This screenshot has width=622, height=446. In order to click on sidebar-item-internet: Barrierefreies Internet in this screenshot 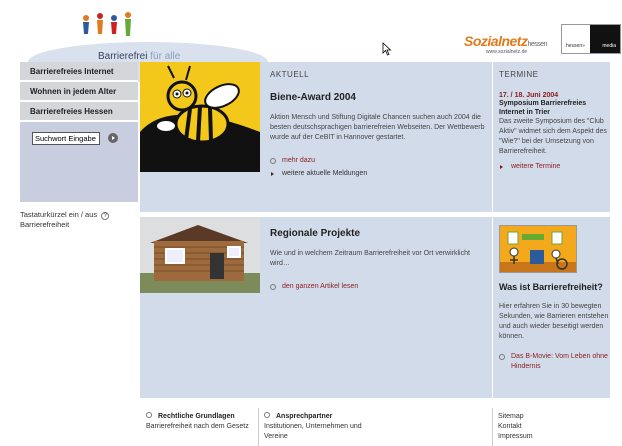, I will do `click(79, 72)`.